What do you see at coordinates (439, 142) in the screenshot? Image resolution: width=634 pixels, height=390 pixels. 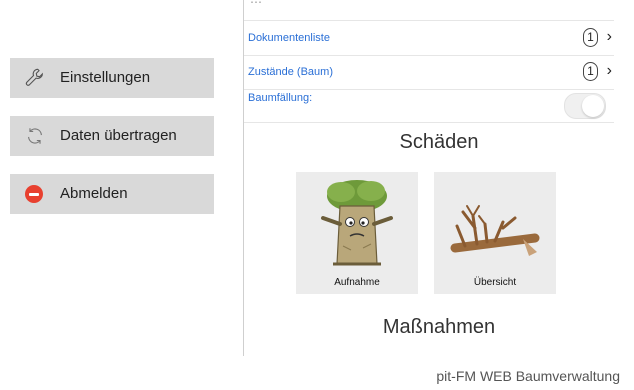 I see `damages-heading: Schäden` at bounding box center [439, 142].